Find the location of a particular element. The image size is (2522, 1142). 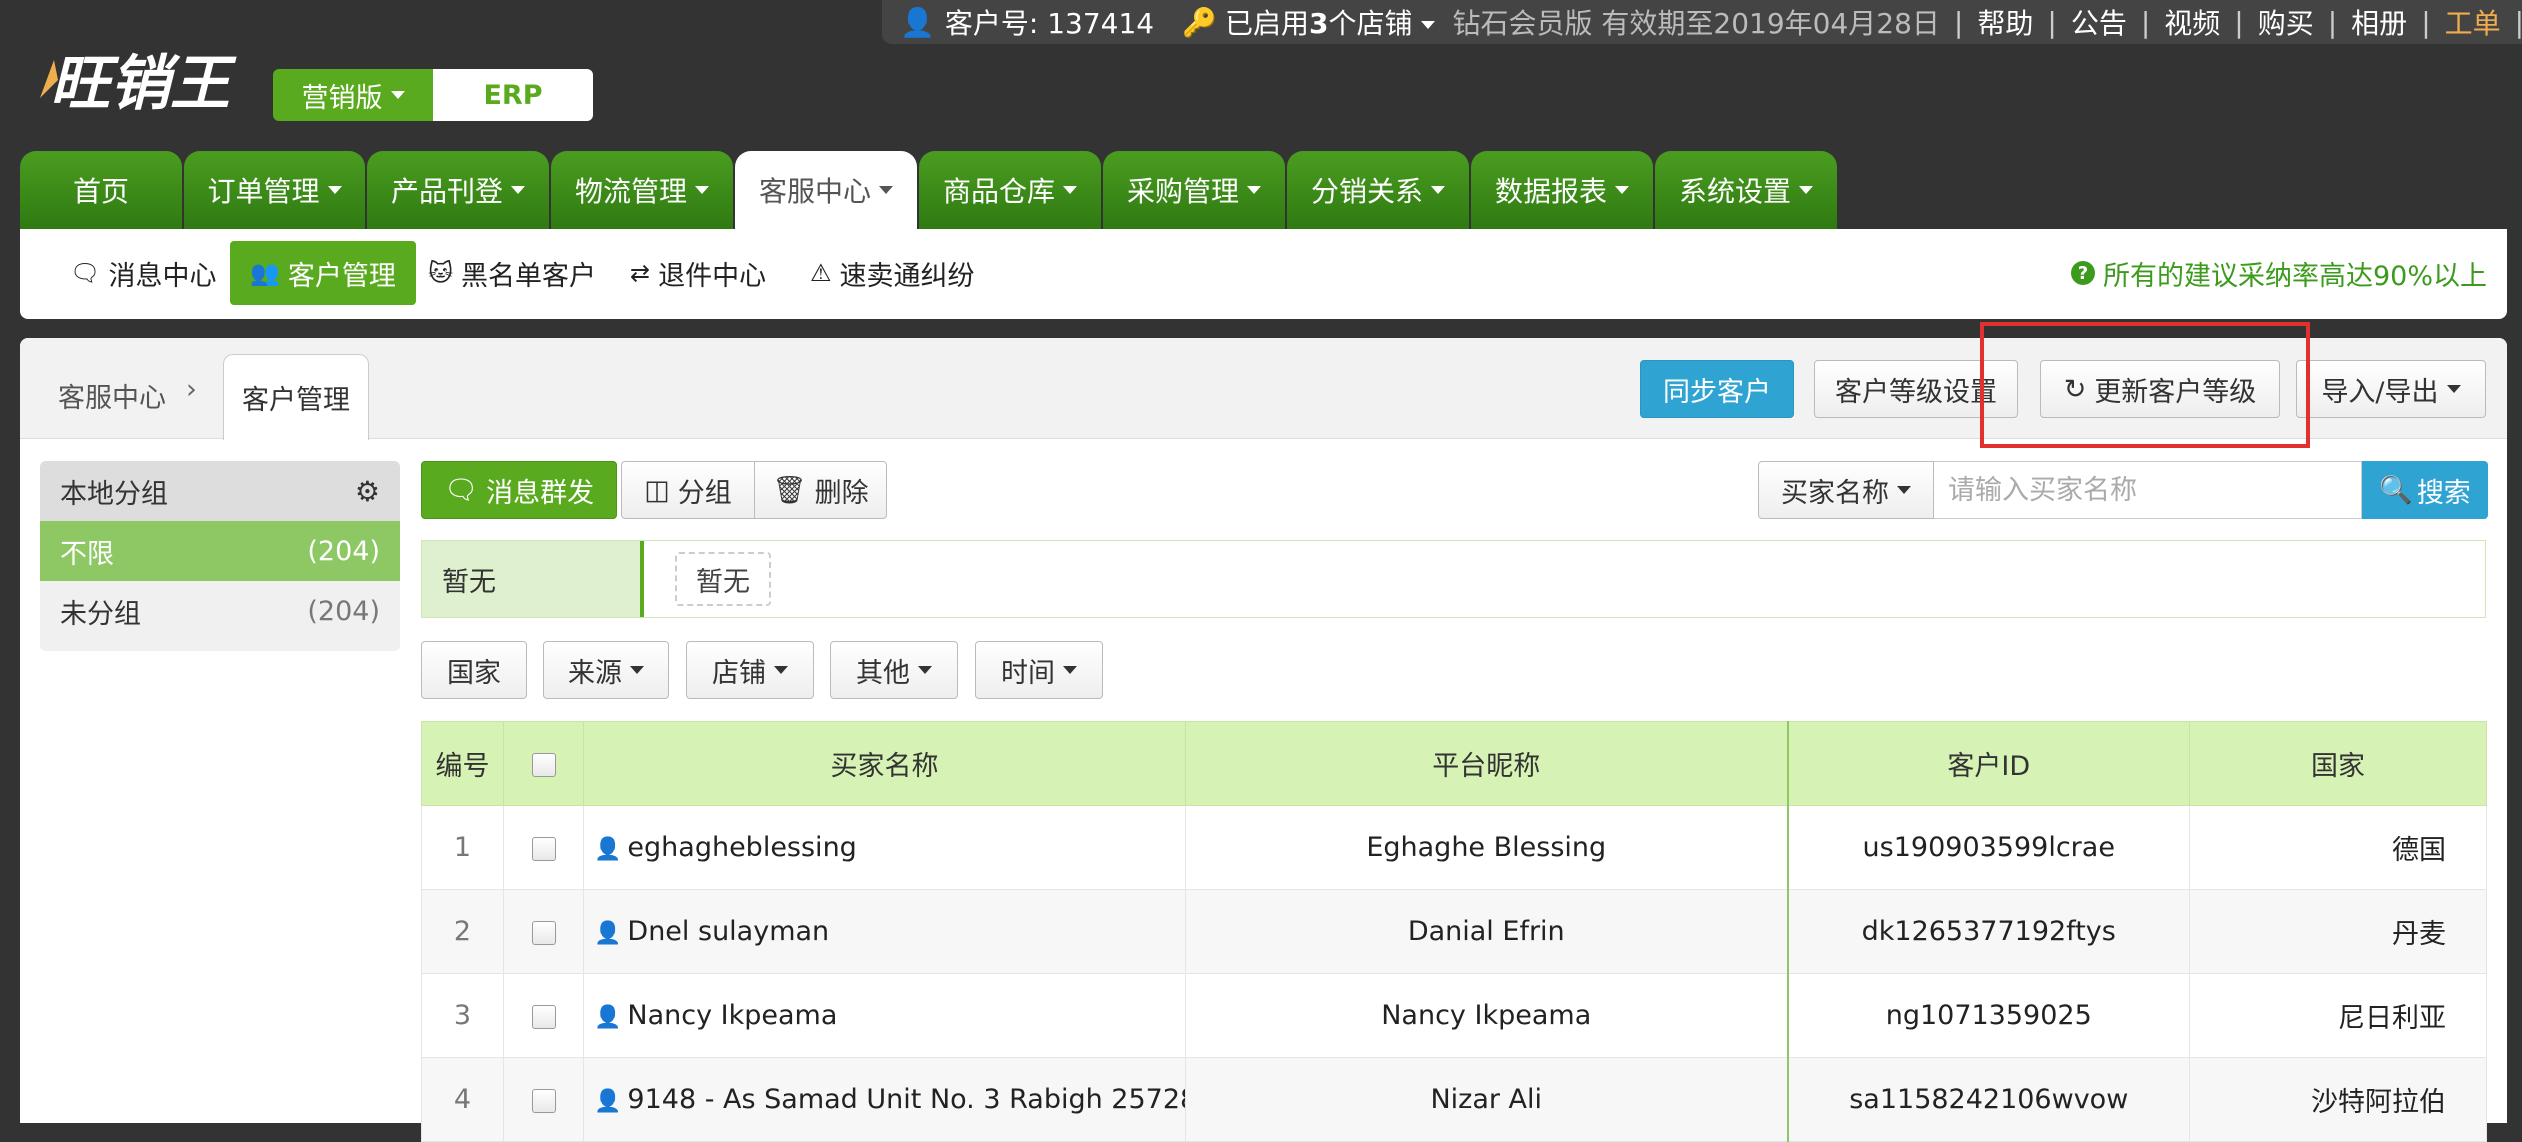

row-number: 3 is located at coordinates (462, 1015).